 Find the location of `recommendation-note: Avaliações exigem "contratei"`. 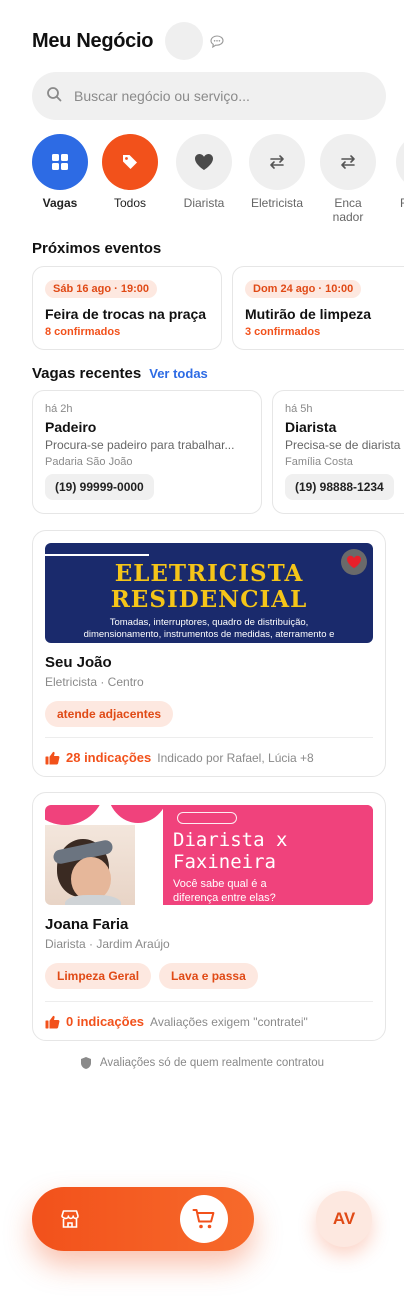

recommendation-note: Avaliações exigem "contratei" is located at coordinates (229, 1021).